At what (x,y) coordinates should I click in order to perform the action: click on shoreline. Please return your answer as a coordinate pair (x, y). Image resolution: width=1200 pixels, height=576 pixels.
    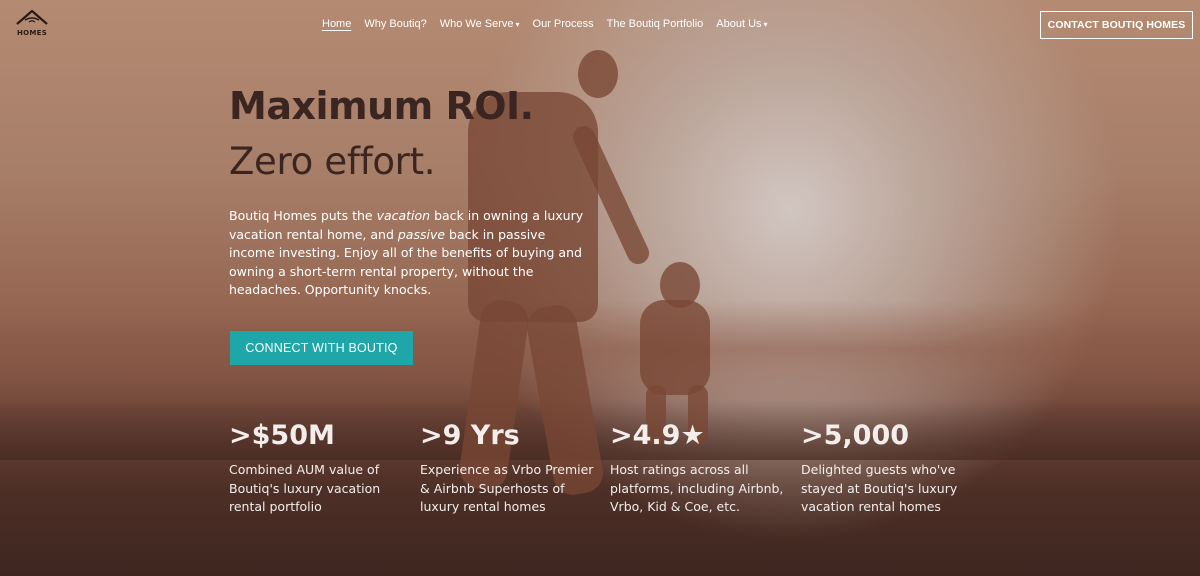
    Looking at the image, I should click on (600, 430).